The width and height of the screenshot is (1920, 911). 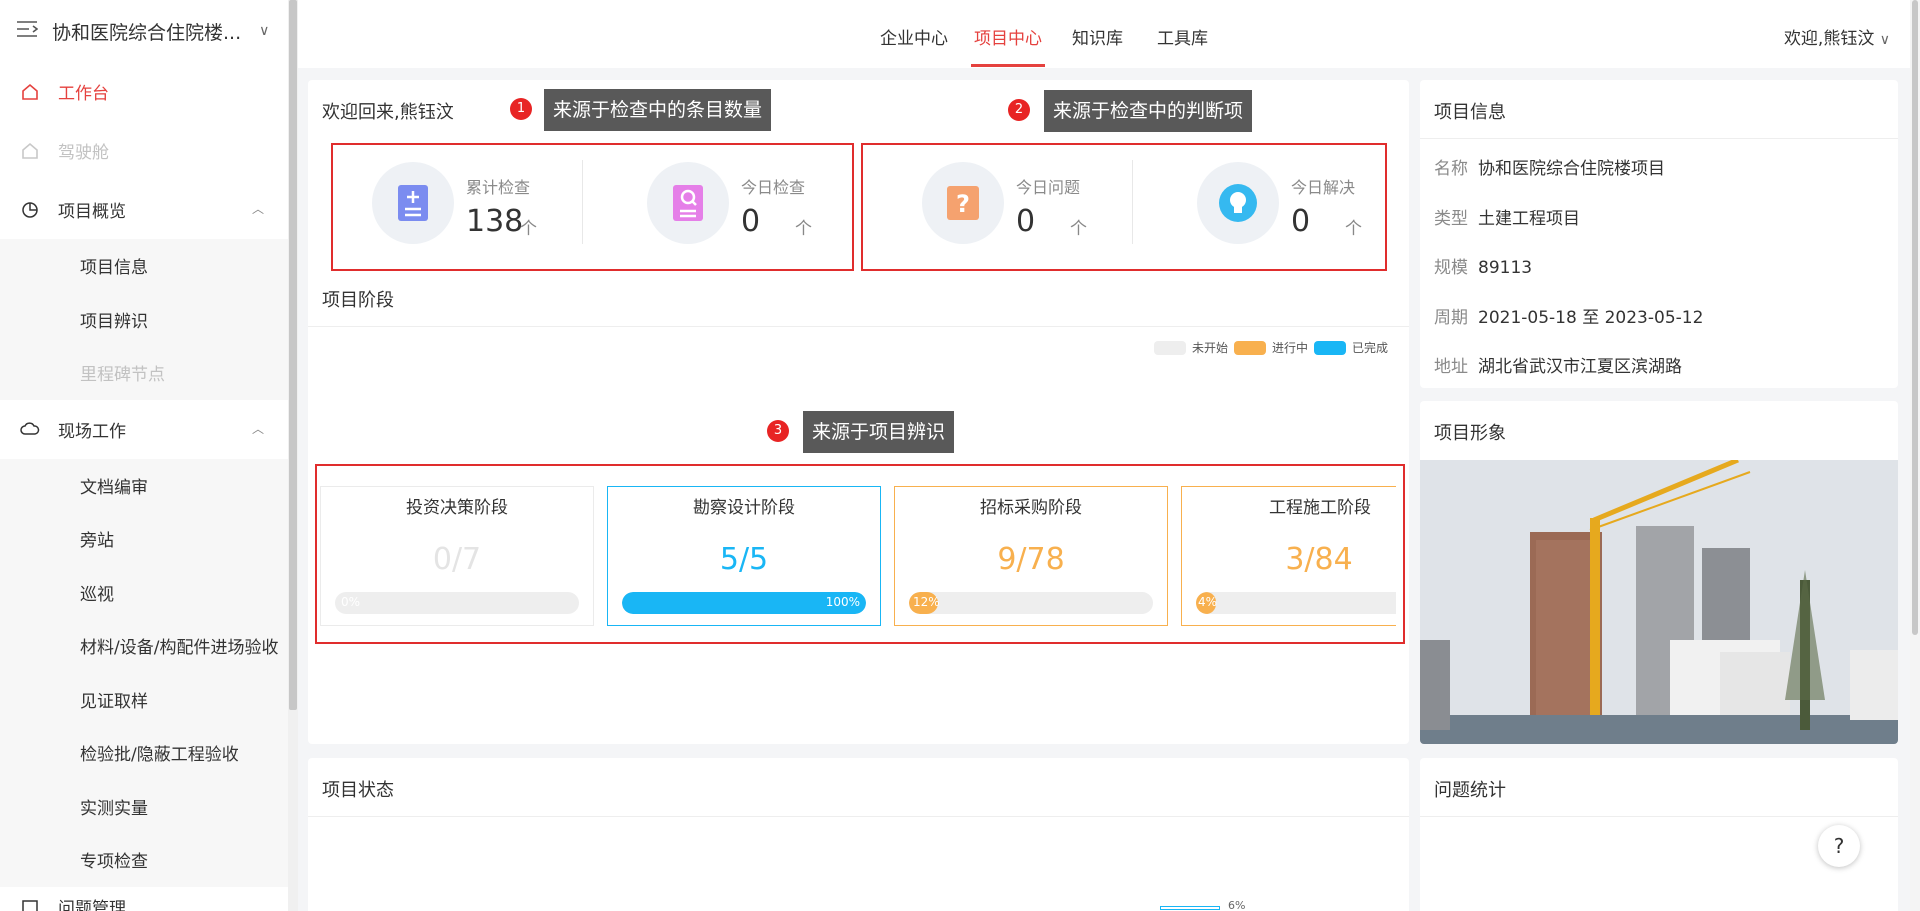 I want to click on tab-project-center: 项目中心, so click(x=1008, y=36).